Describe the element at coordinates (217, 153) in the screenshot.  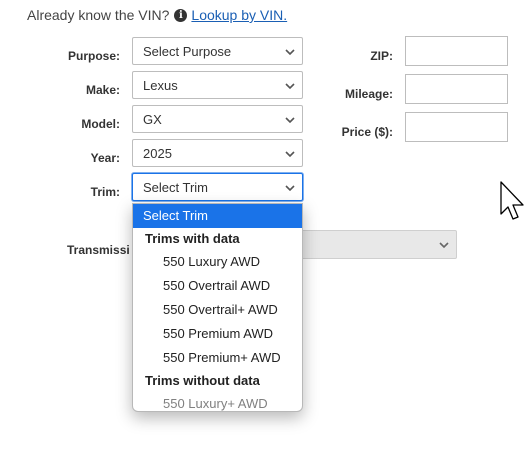
I see `year-select: 2025` at that location.